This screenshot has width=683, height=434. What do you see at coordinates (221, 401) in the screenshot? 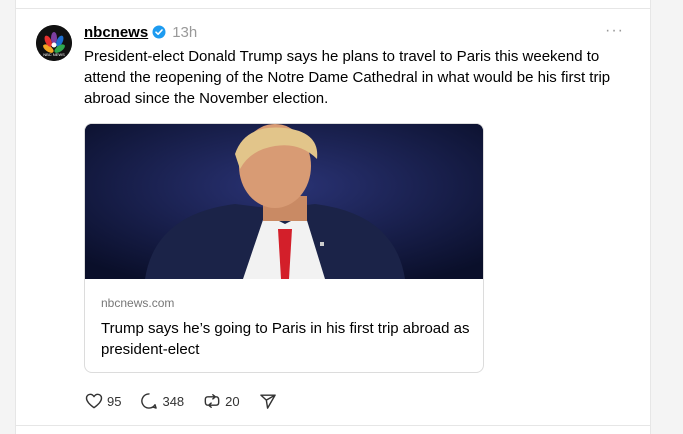
I see `repost-button: 20` at bounding box center [221, 401].